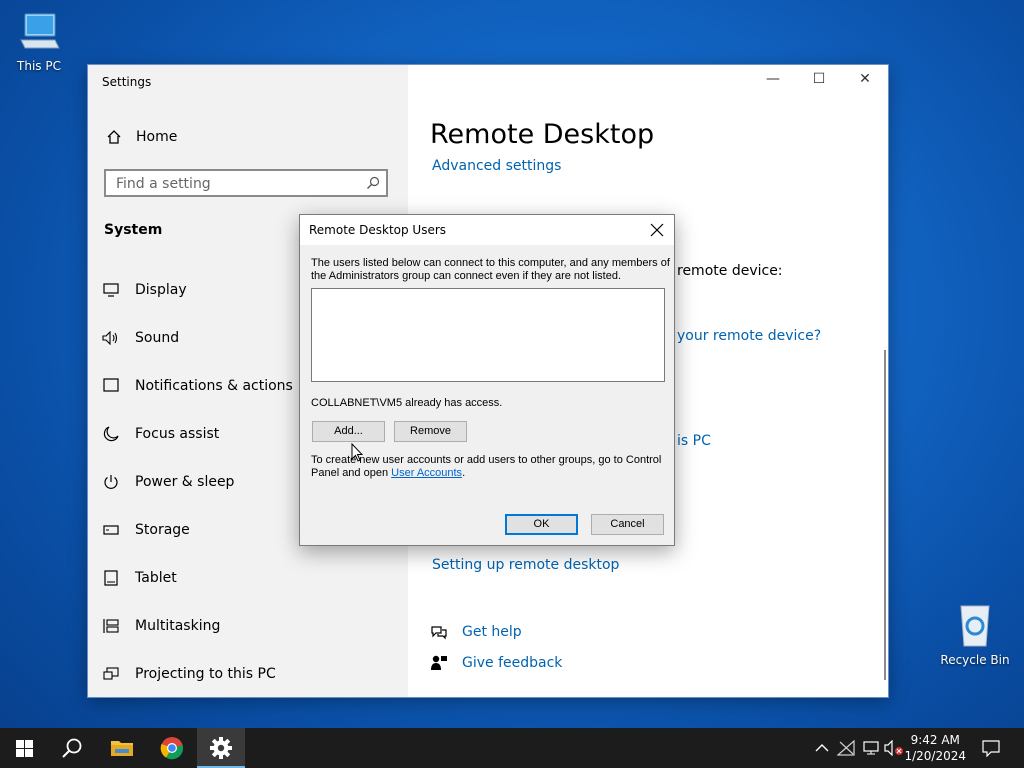 This screenshot has height=768, width=1024. I want to click on recycle-bin-icon, so click(975, 626).